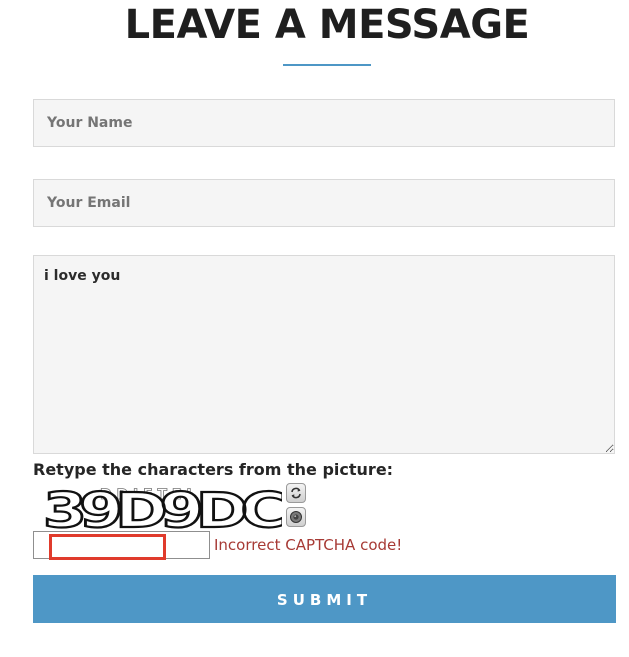 The image size is (629, 657). What do you see at coordinates (324, 123) in the screenshot?
I see `name-input` at bounding box center [324, 123].